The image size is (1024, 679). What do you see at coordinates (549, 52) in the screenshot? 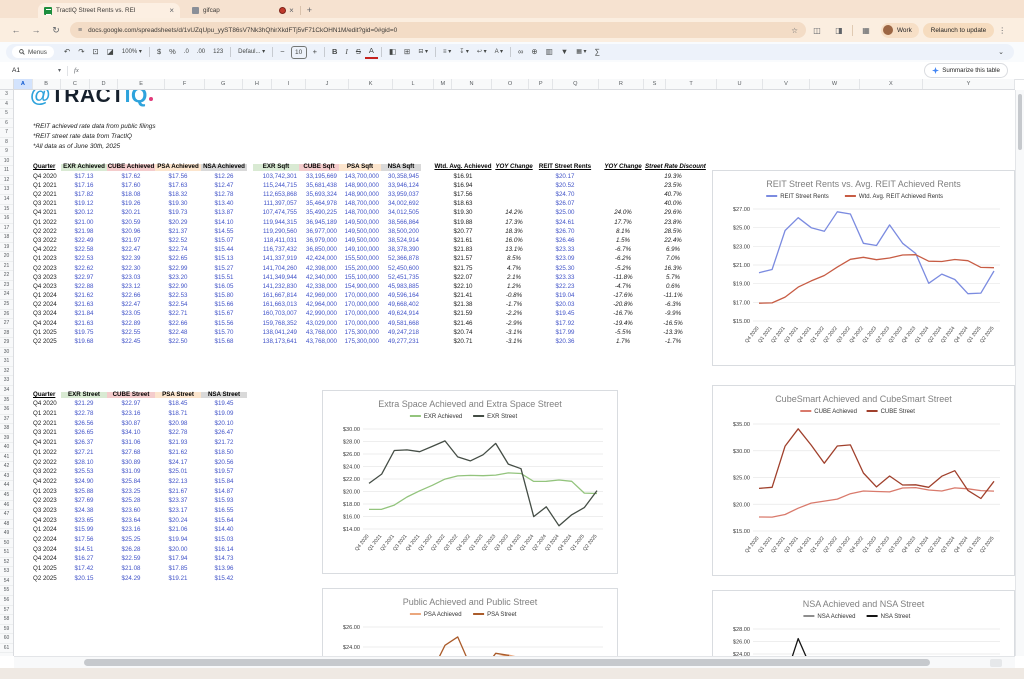
I see `insert-chart-icon: ▥` at bounding box center [549, 52].